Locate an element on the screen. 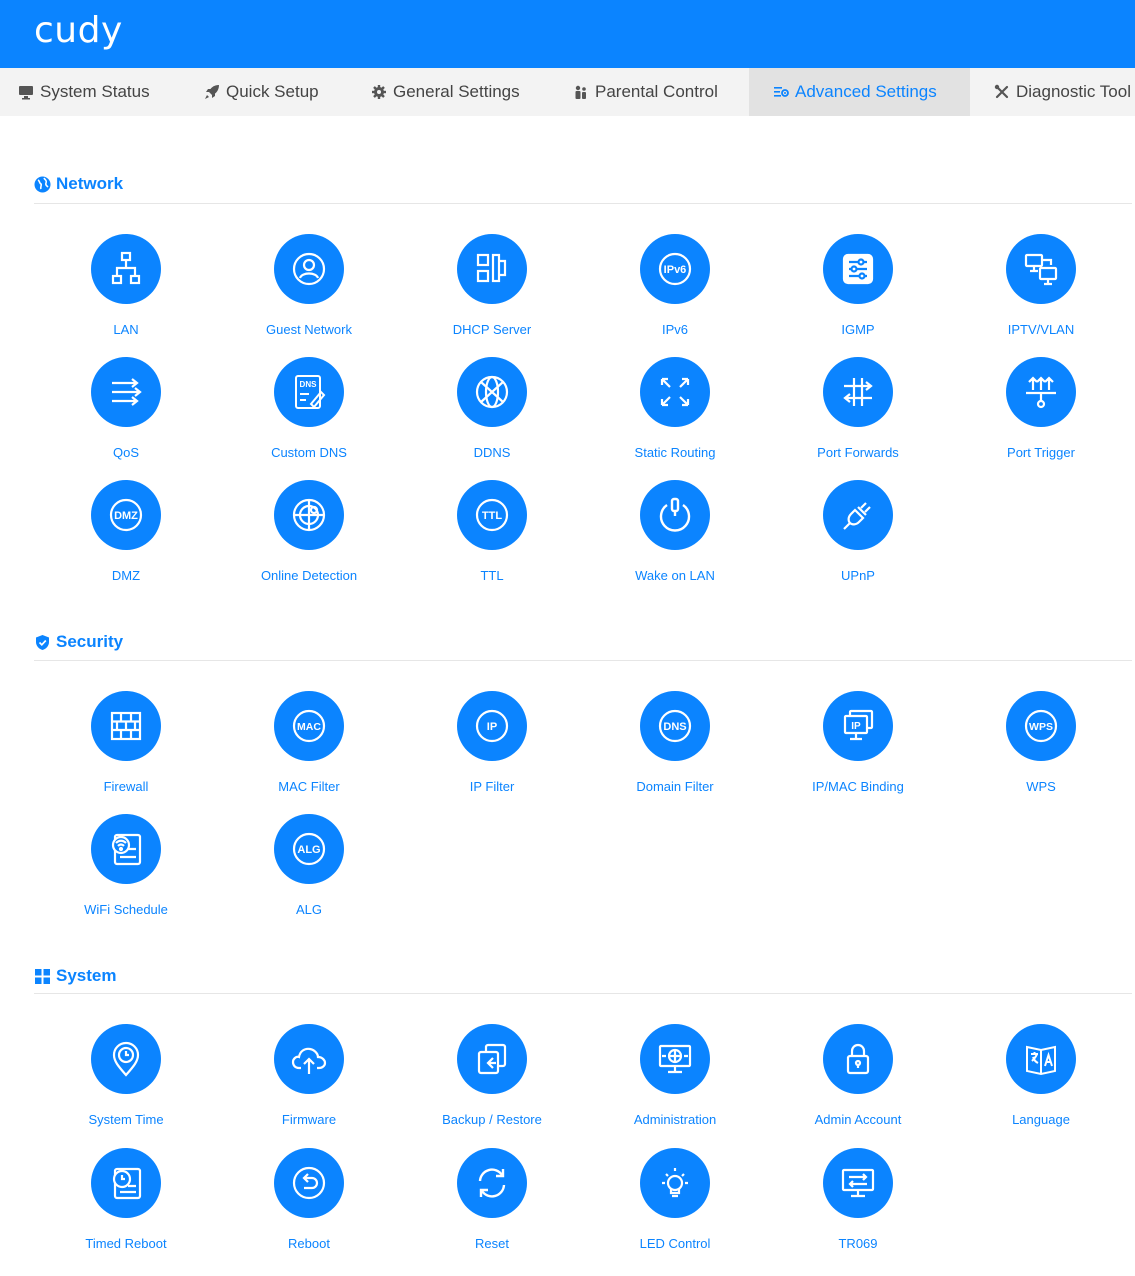 The height and width of the screenshot is (1276, 1135). mac-filter-item: MAC MAC Filter is located at coordinates (309, 742).